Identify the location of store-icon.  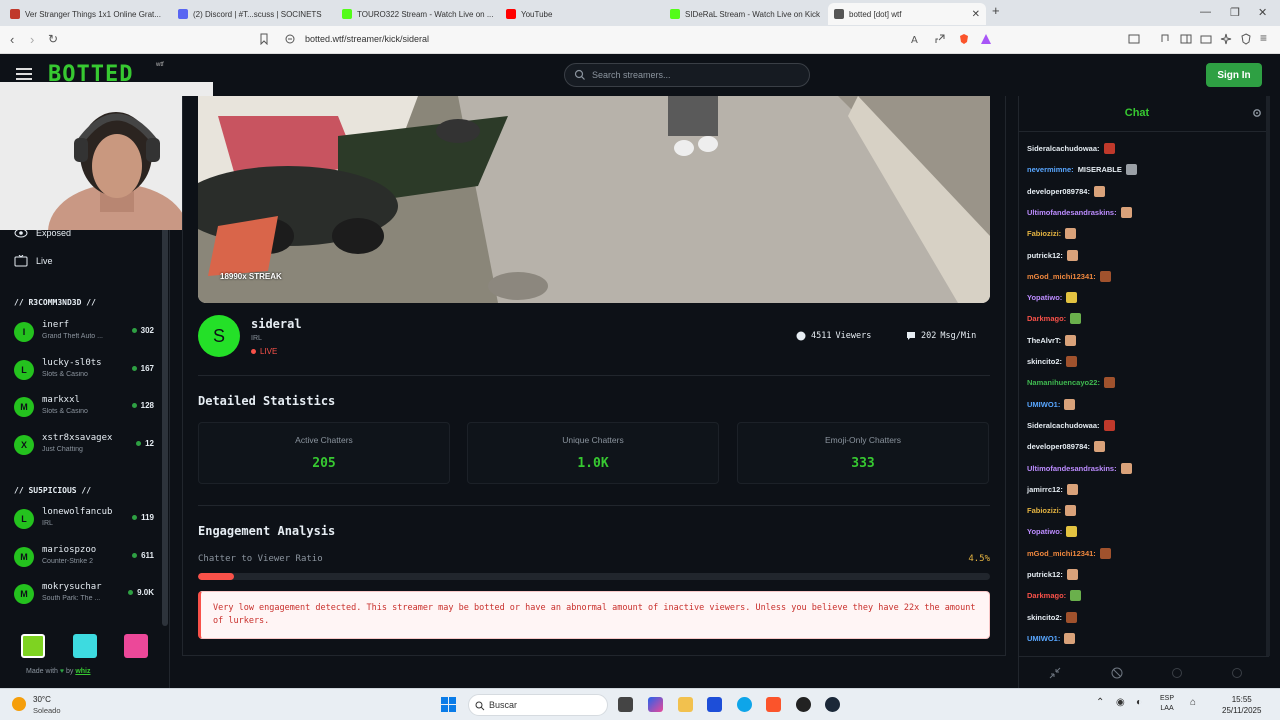
(714, 704).